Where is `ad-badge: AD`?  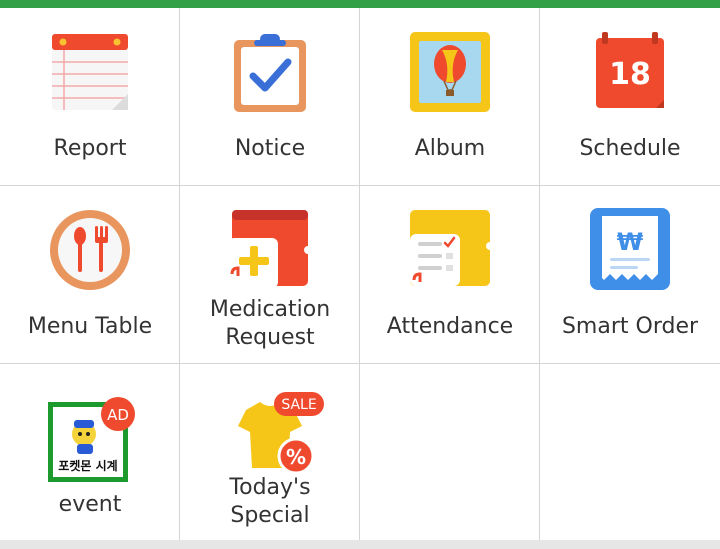 ad-badge: AD is located at coordinates (118, 415).